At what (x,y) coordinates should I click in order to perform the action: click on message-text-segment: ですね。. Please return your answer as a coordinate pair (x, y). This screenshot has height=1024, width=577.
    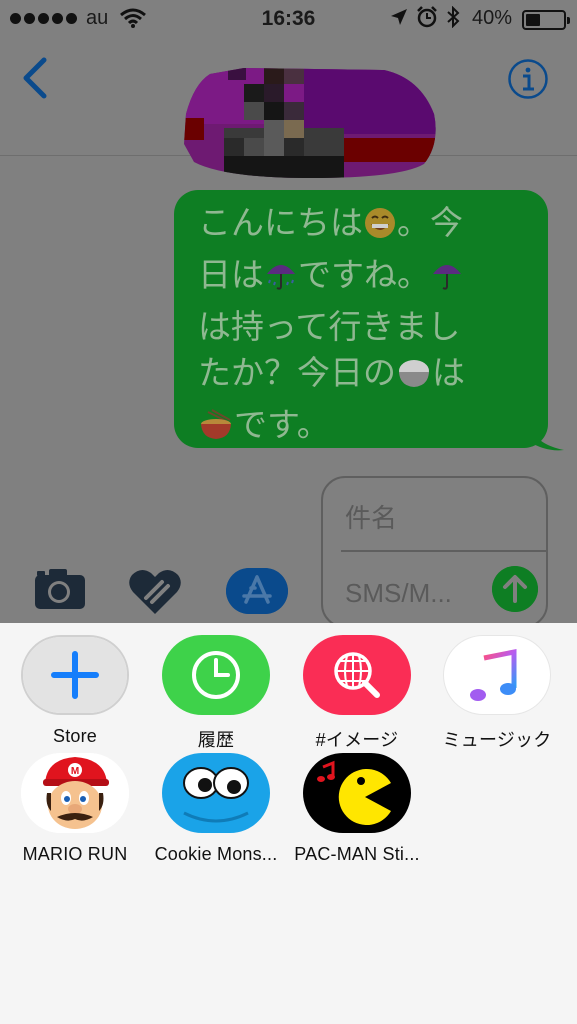
    Looking at the image, I should click on (364, 274).